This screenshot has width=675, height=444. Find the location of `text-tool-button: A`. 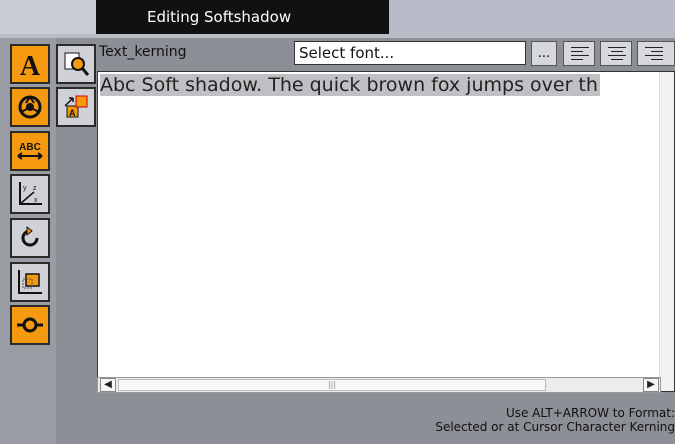

text-tool-button: A is located at coordinates (30, 64).